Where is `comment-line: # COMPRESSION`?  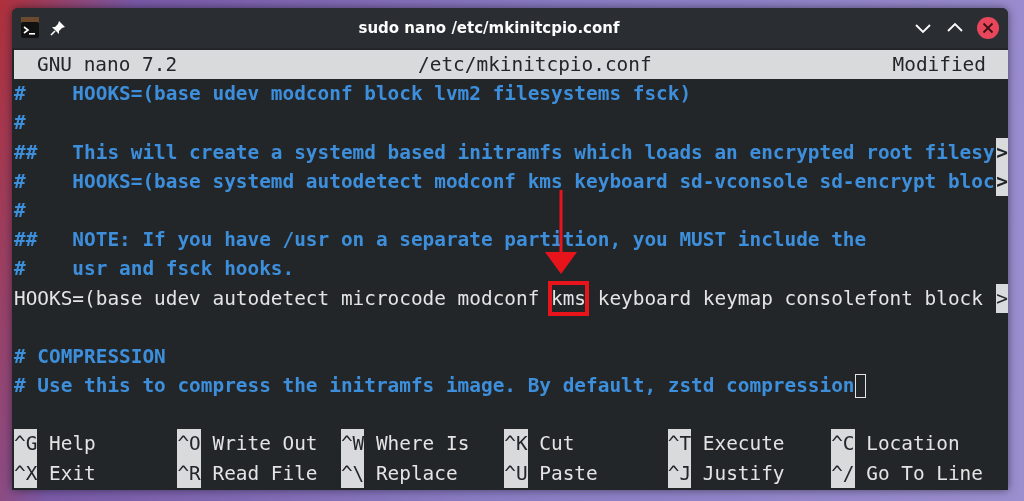
comment-line: # COMPRESSION is located at coordinates (90, 356).